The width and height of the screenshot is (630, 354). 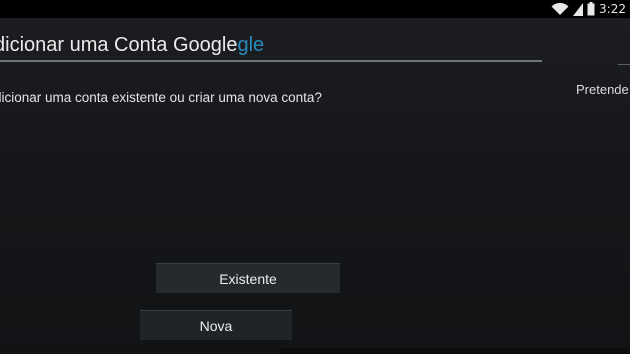 I want to click on new-button-label: Nova, so click(x=216, y=325).